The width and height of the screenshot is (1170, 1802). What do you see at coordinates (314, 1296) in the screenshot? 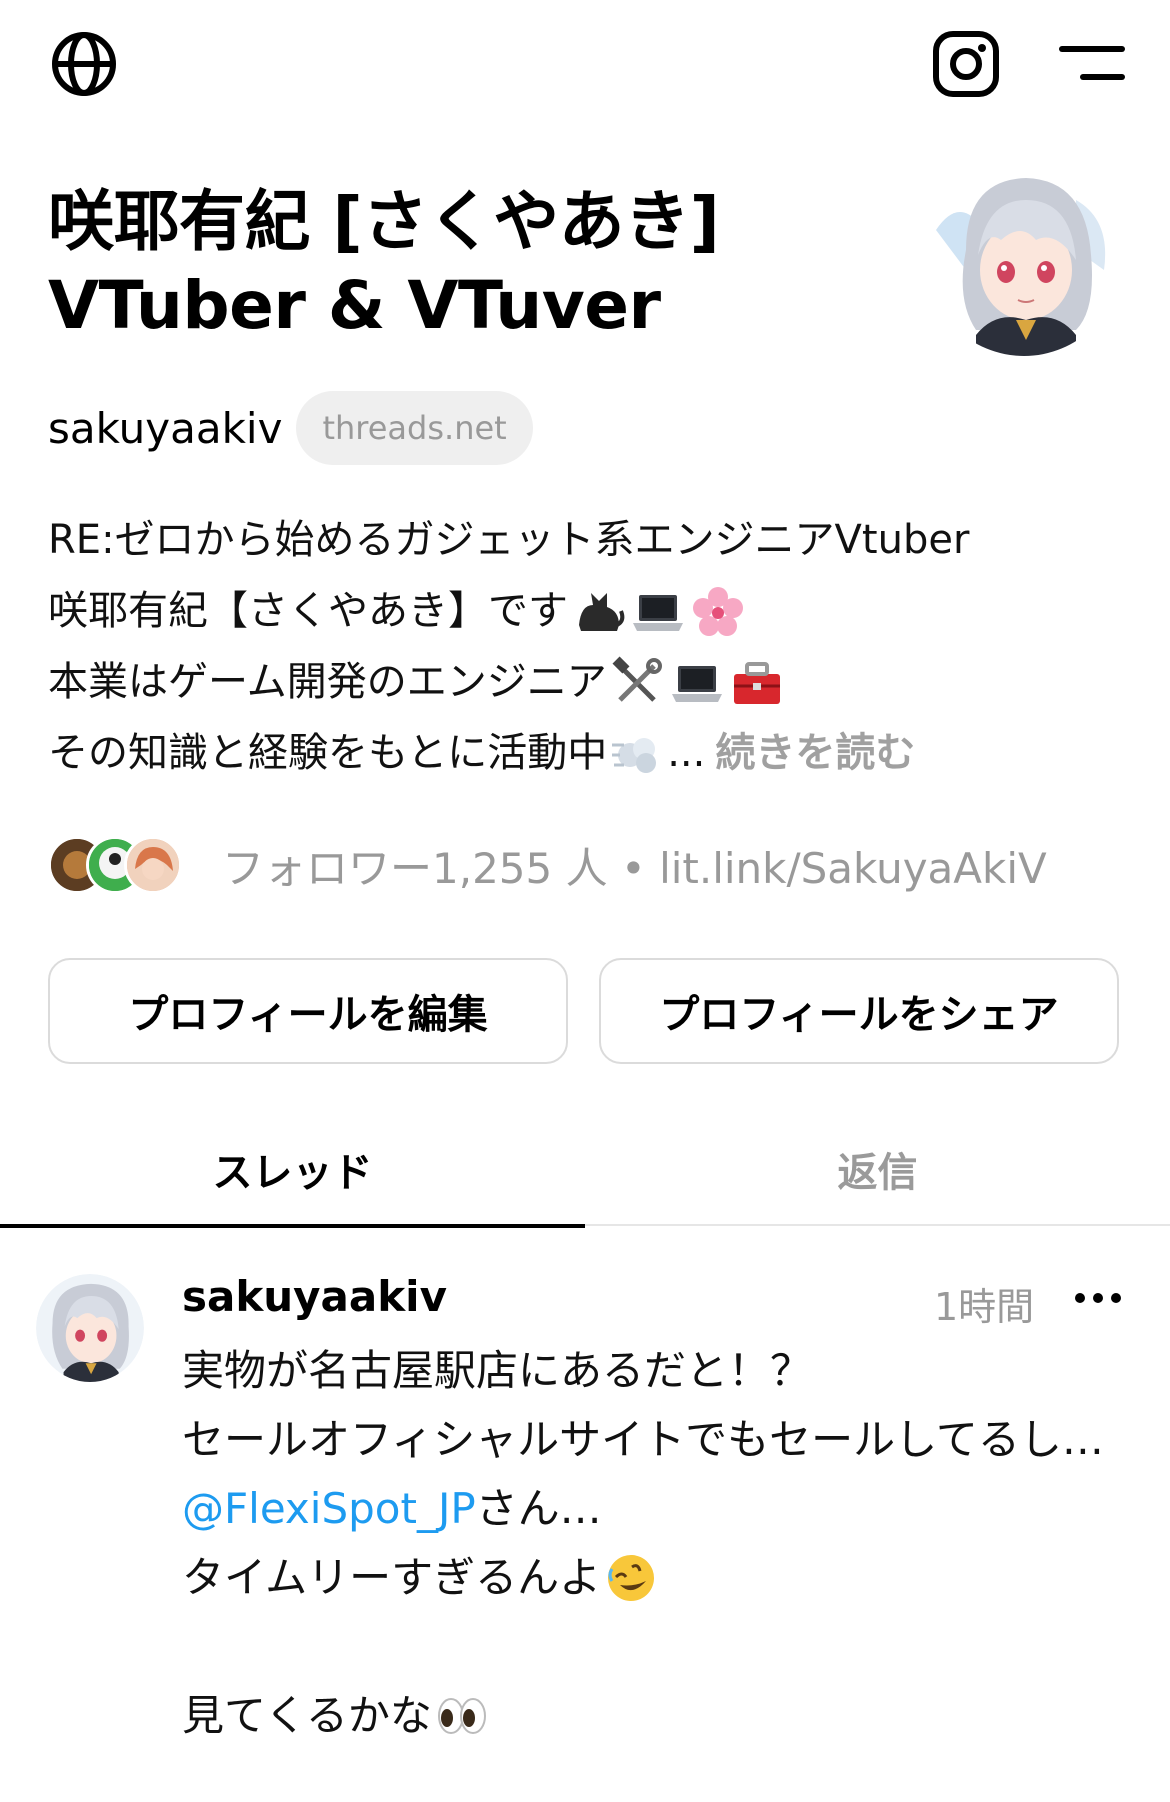
I see `post-username: sakuyaakiv` at bounding box center [314, 1296].